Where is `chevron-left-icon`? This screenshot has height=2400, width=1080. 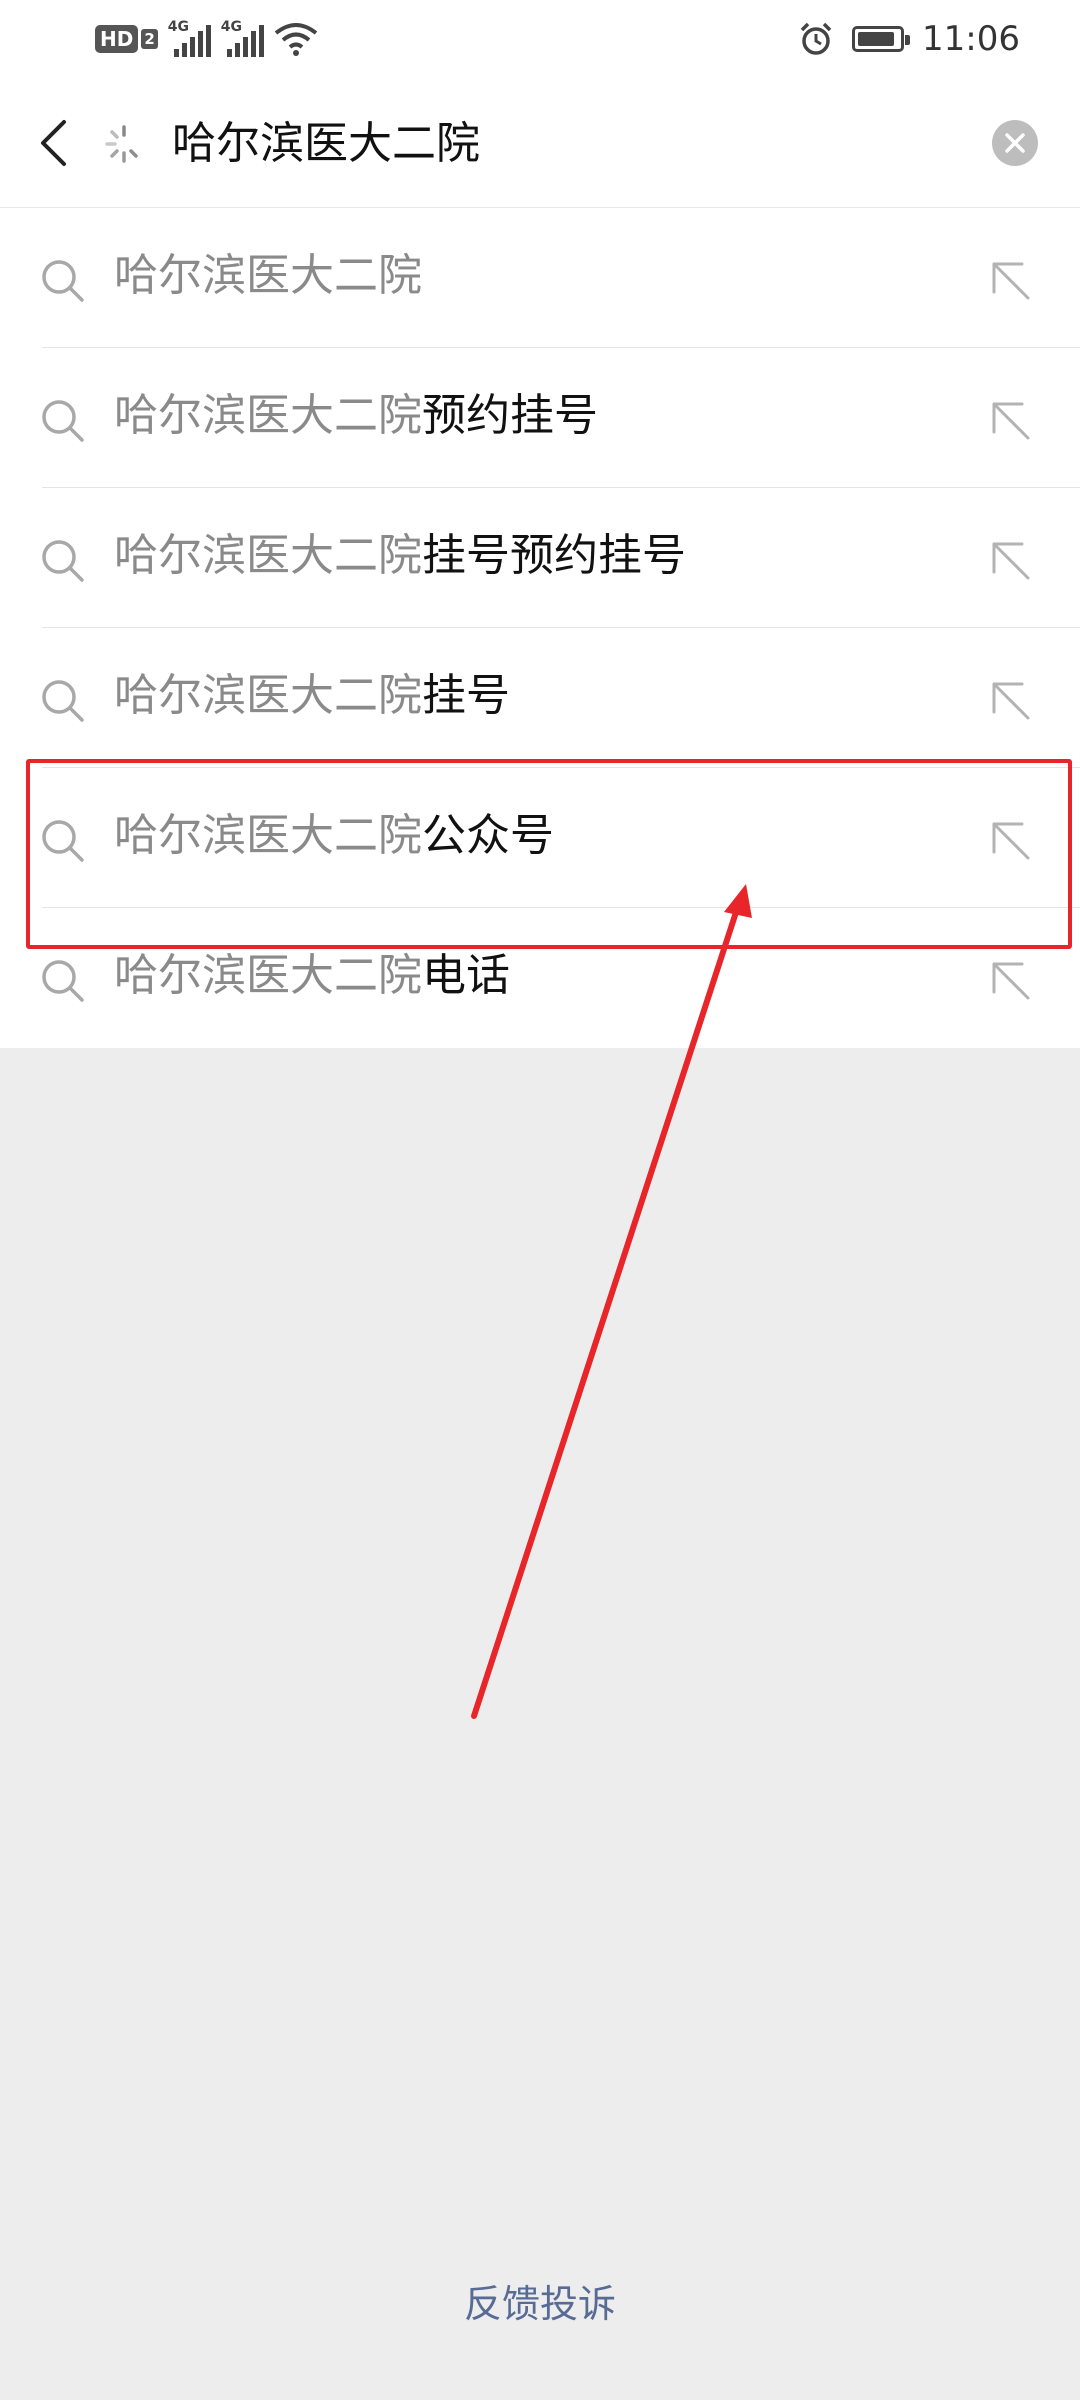 chevron-left-icon is located at coordinates (53, 143).